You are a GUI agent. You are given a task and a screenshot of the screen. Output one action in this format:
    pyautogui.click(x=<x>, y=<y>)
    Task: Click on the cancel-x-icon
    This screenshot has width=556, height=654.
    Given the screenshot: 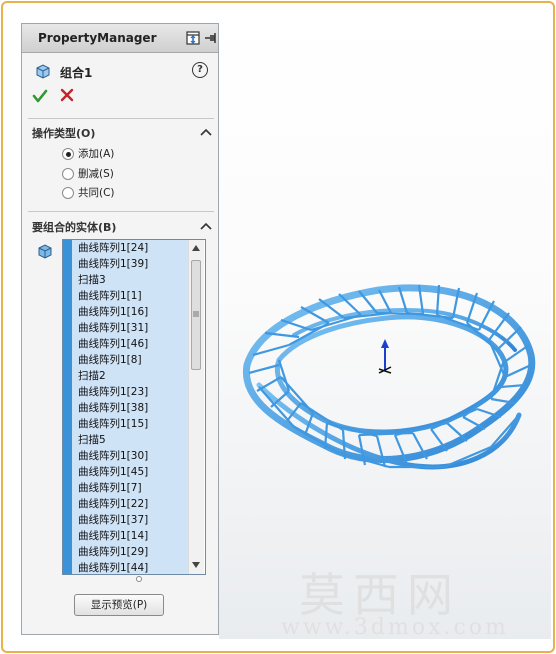 What is the action you would take?
    pyautogui.click(x=67, y=95)
    